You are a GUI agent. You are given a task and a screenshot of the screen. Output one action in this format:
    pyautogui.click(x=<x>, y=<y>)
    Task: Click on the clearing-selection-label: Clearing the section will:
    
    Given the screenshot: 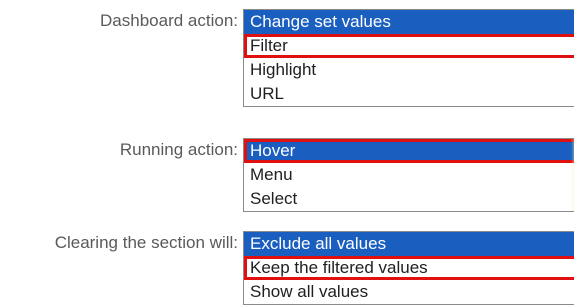 What is the action you would take?
    pyautogui.click(x=146, y=242)
    